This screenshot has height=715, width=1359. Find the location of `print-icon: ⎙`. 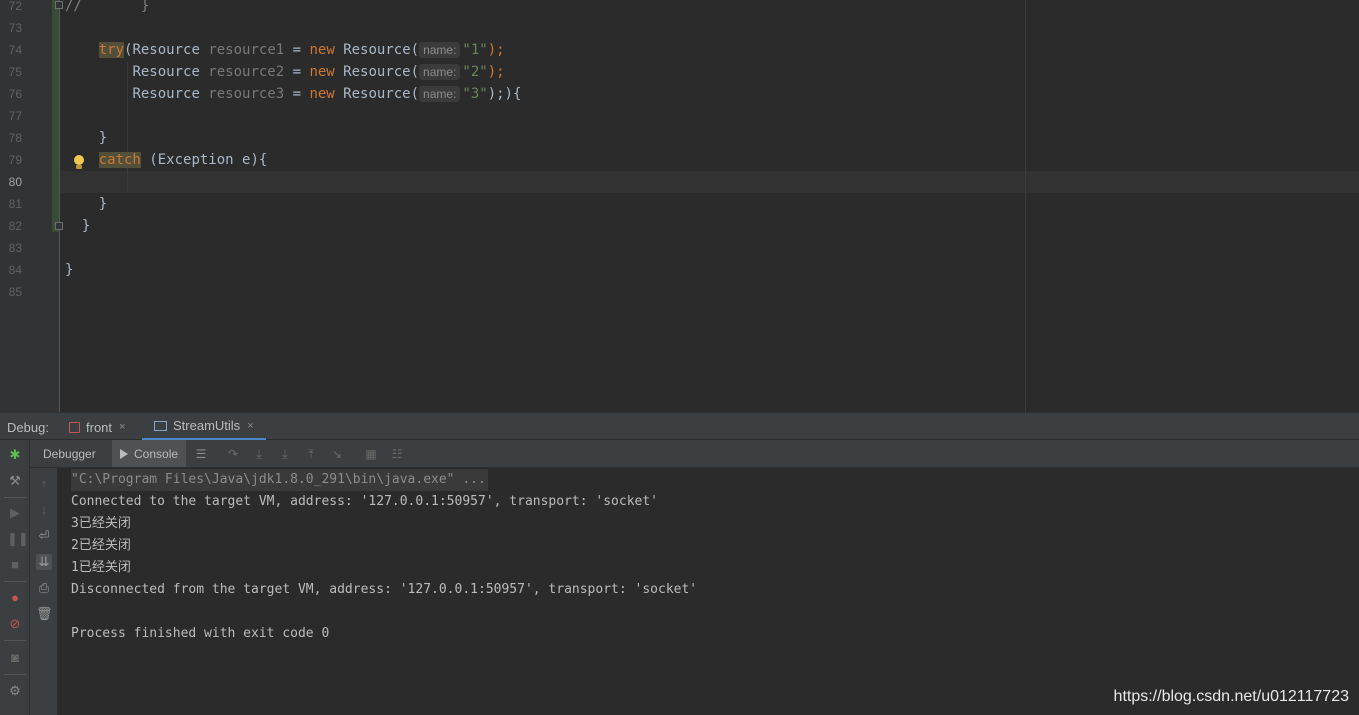

print-icon: ⎙ is located at coordinates (44, 588).